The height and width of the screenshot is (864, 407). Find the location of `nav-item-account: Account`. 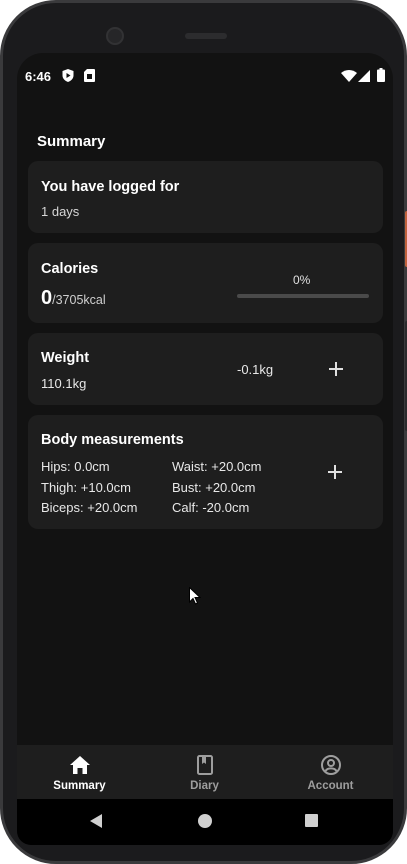

nav-item-account: Account is located at coordinates (330, 772).